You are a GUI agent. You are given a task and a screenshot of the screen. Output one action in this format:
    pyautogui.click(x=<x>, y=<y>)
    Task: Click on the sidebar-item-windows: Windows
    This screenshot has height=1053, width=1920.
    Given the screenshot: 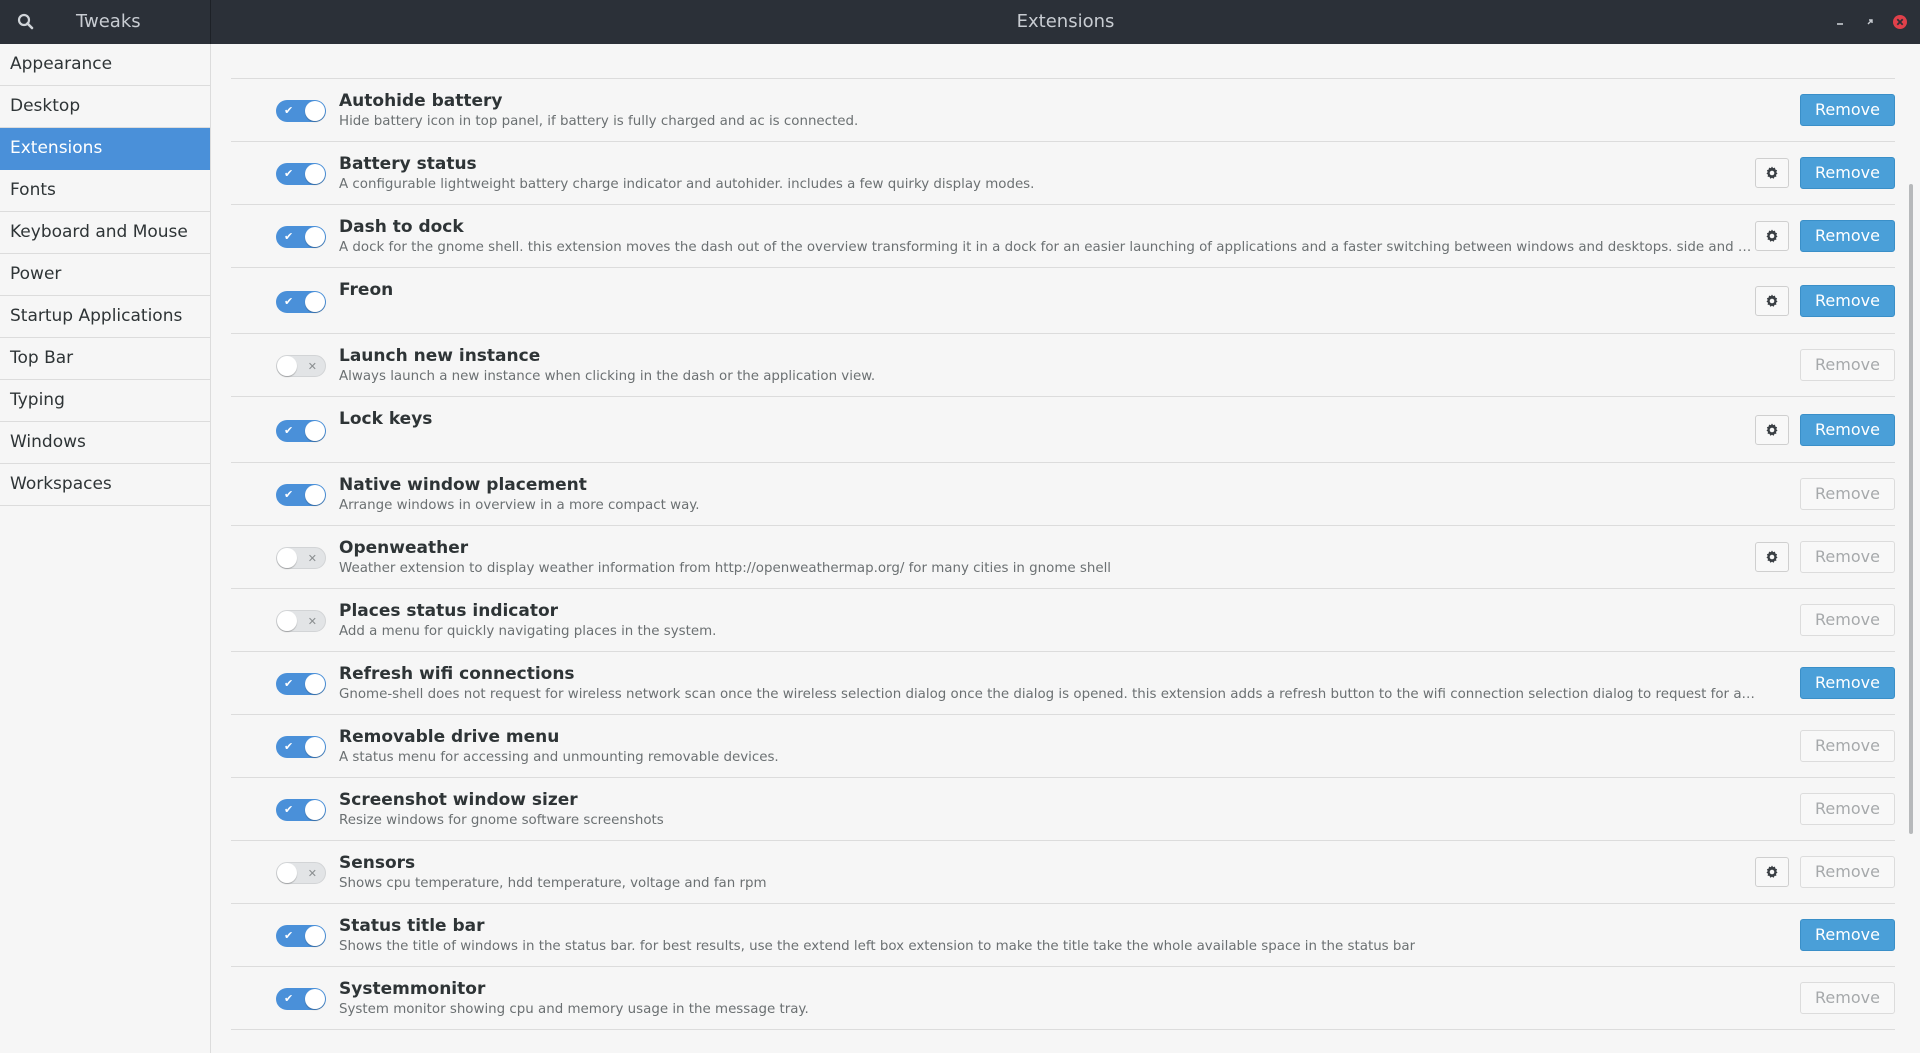 What is the action you would take?
    pyautogui.click(x=105, y=443)
    